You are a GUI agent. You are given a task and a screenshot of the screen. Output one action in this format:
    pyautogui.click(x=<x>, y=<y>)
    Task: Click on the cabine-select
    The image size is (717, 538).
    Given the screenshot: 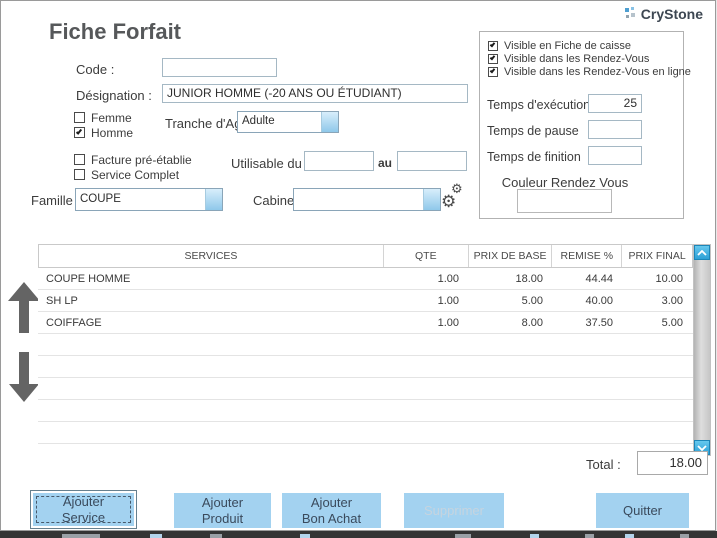 What is the action you would take?
    pyautogui.click(x=367, y=199)
    